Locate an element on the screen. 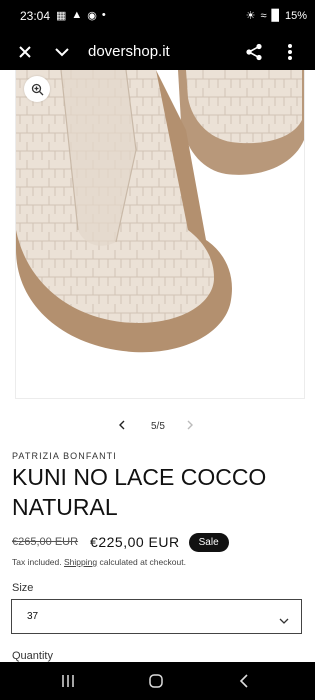  home-icon is located at coordinates (156, 681).